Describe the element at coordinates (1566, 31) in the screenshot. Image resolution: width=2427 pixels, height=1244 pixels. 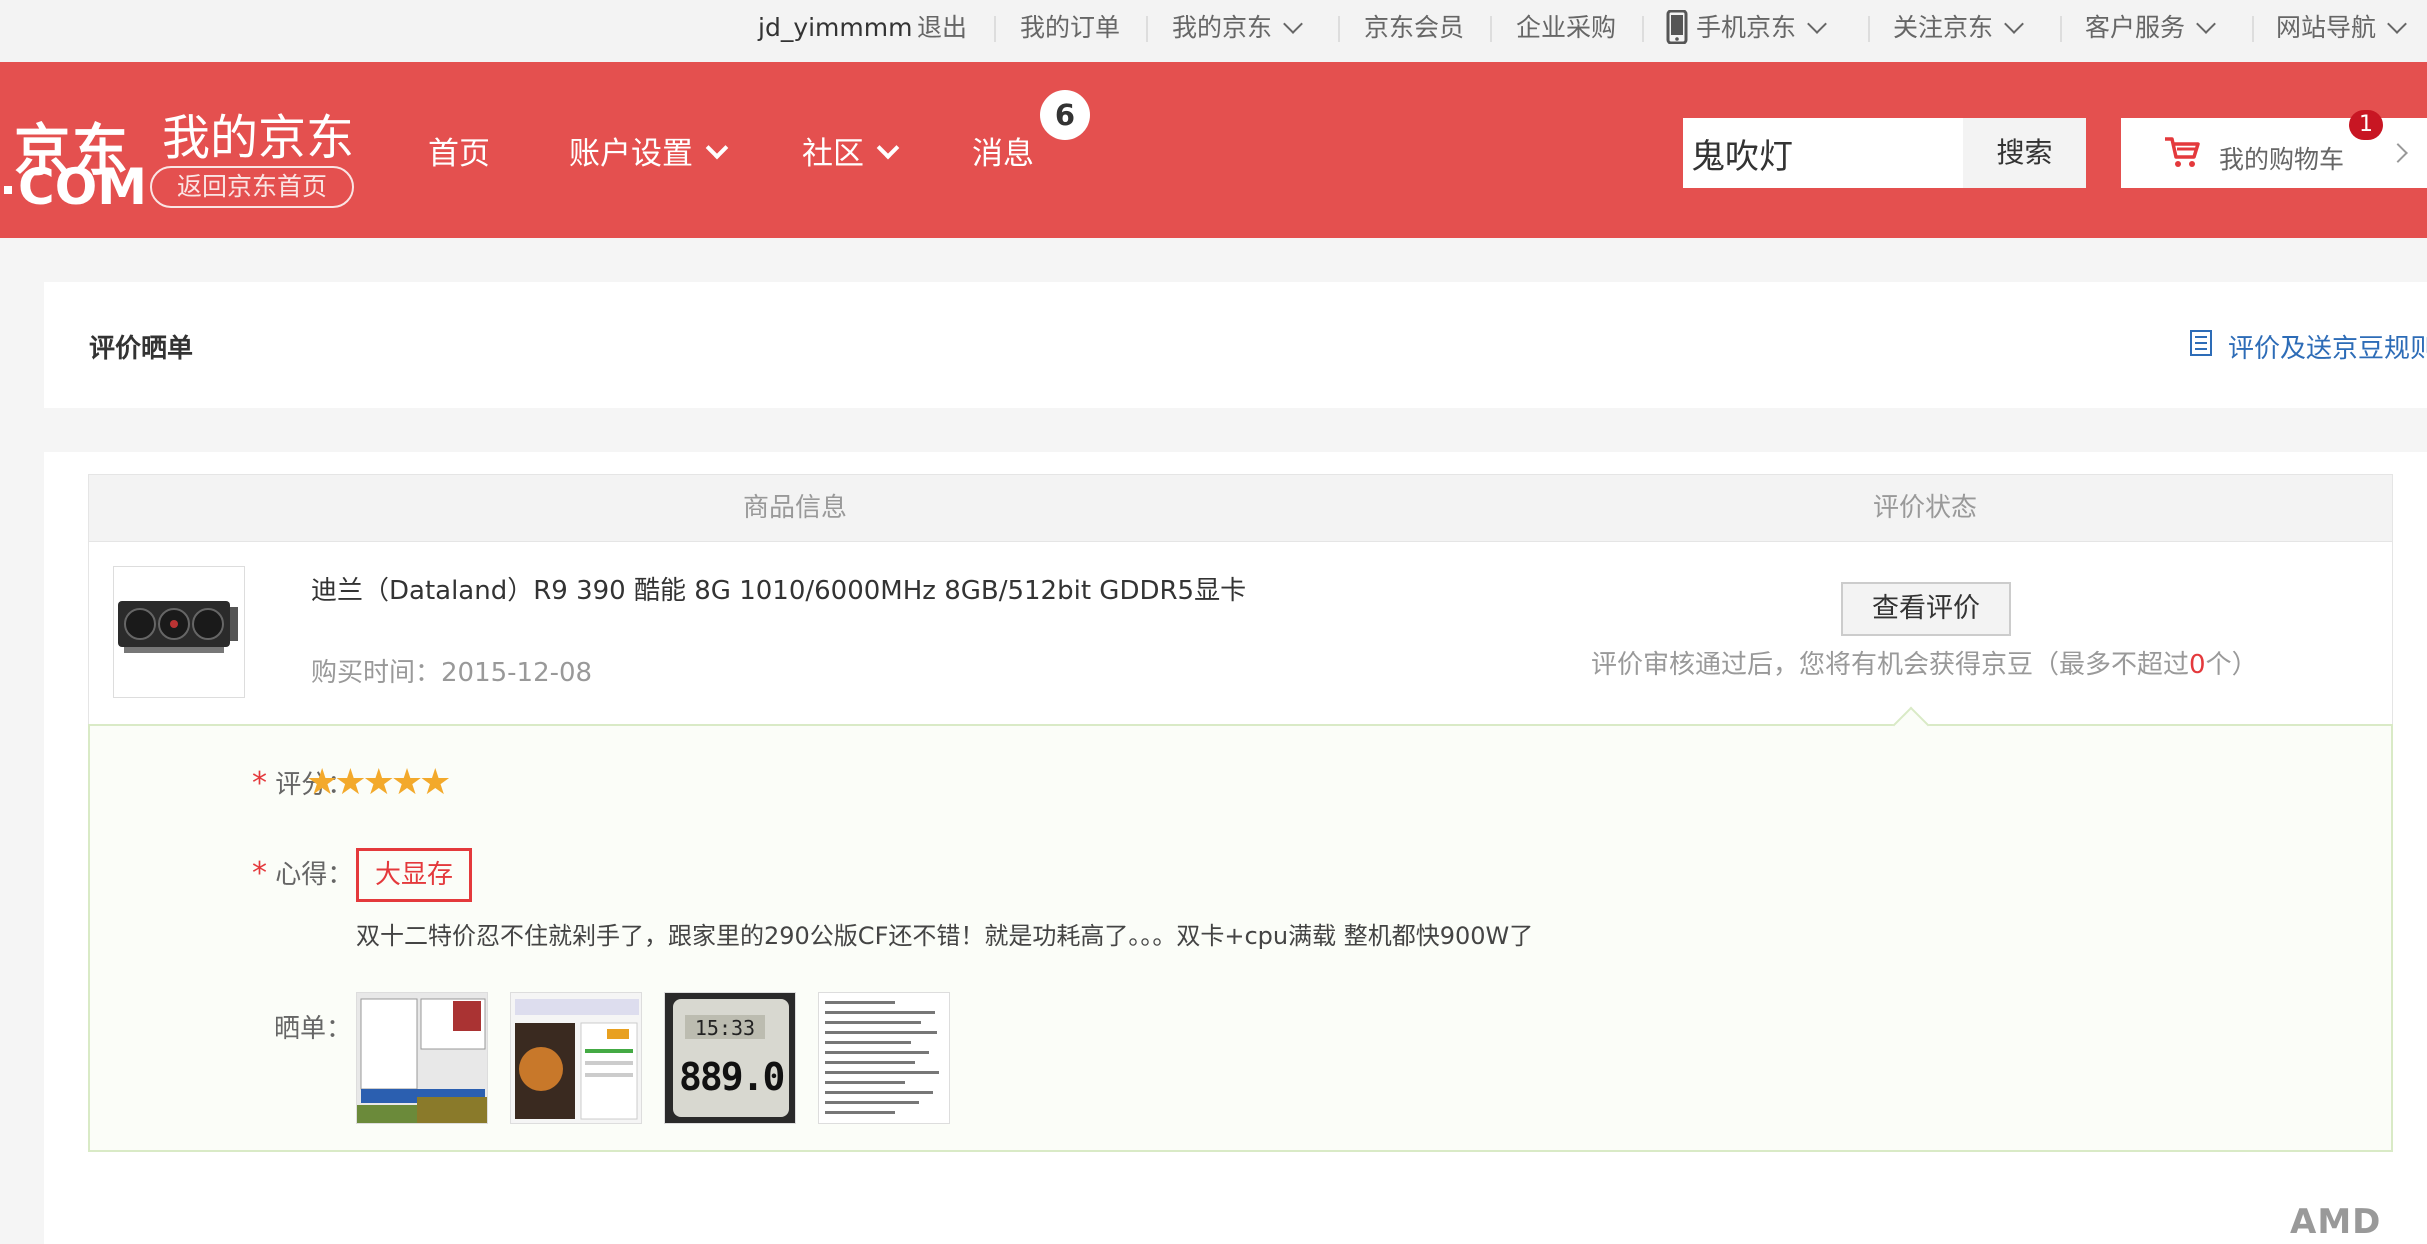
I see `enterprise-link: 企业采购` at that location.